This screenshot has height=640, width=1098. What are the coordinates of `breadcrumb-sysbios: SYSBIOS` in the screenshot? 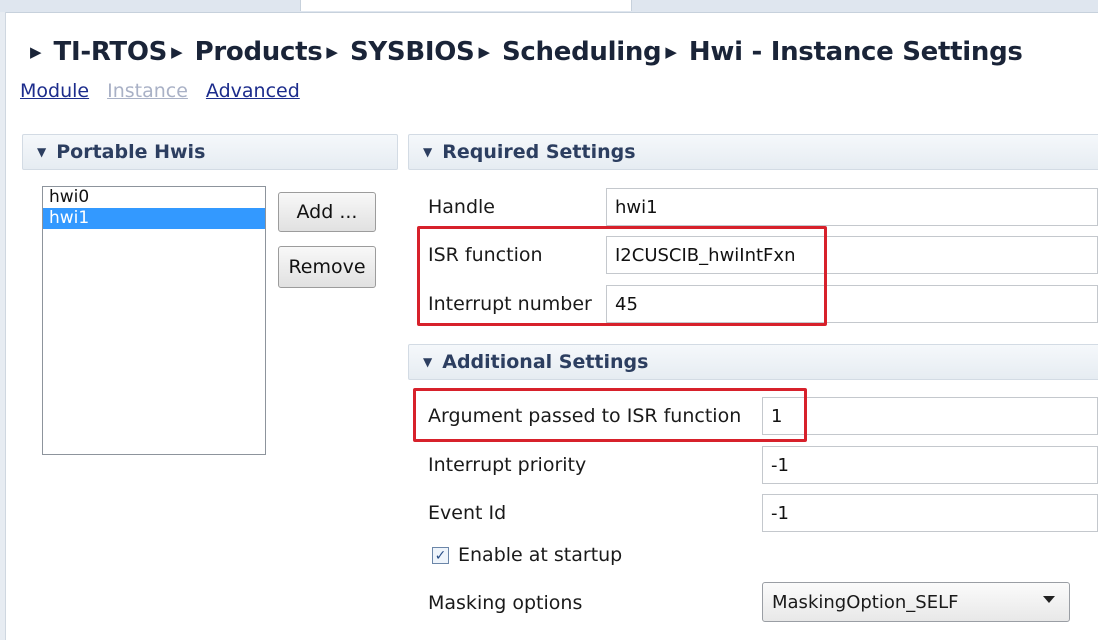 It's located at (412, 52).